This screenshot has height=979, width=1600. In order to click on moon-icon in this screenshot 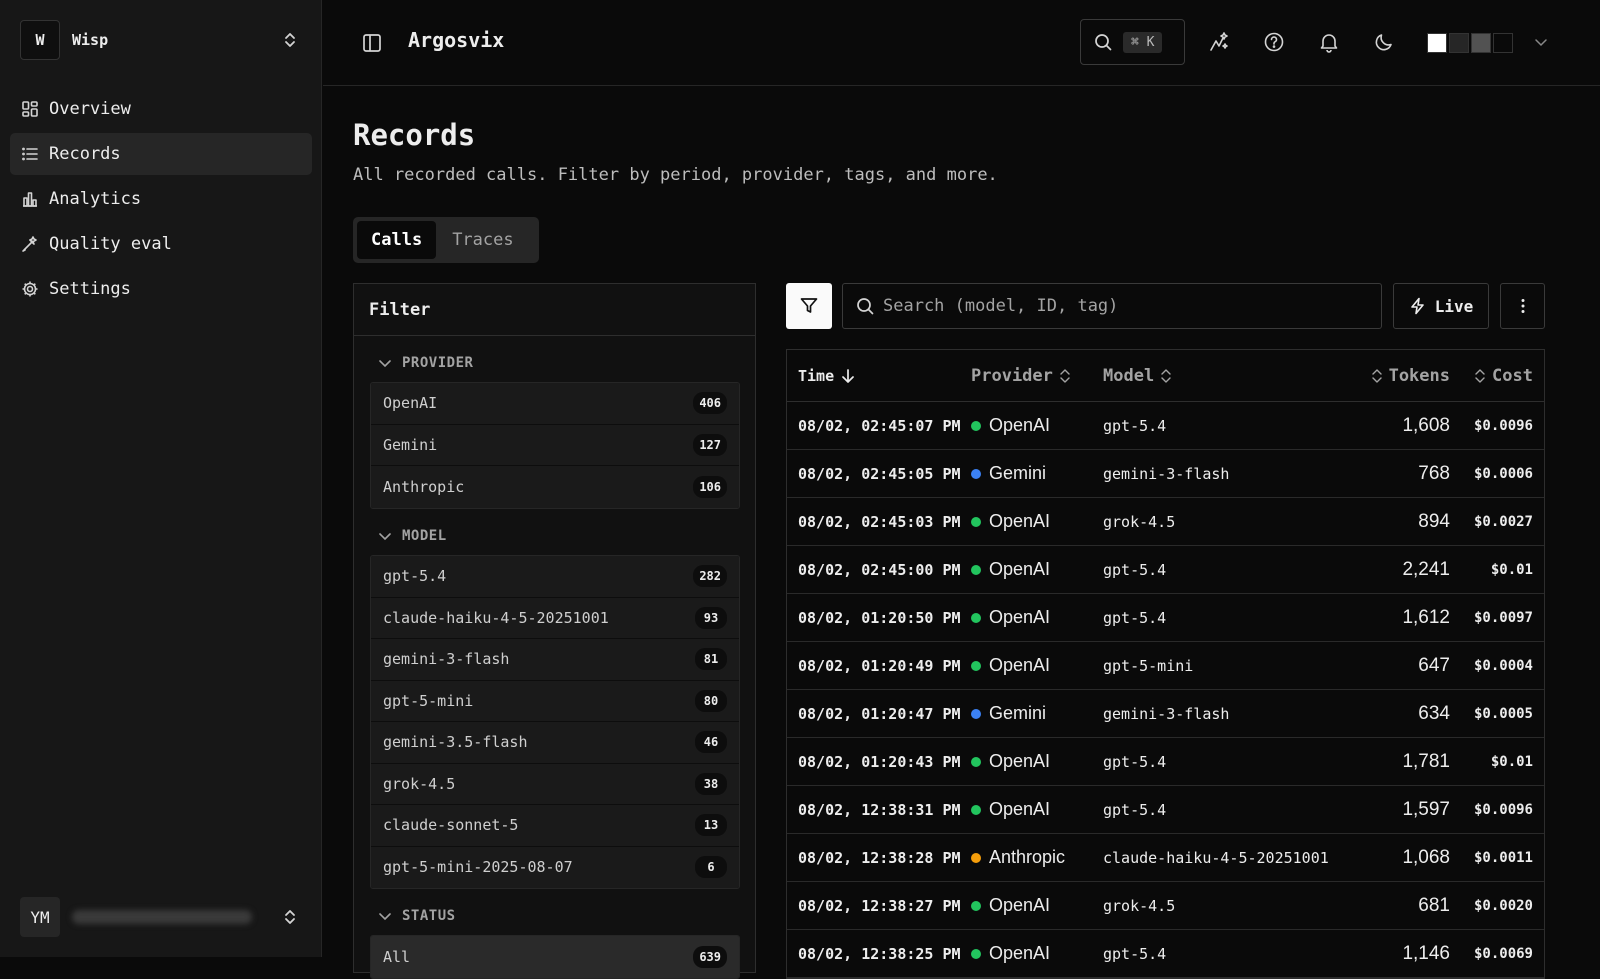, I will do `click(1384, 42)`.